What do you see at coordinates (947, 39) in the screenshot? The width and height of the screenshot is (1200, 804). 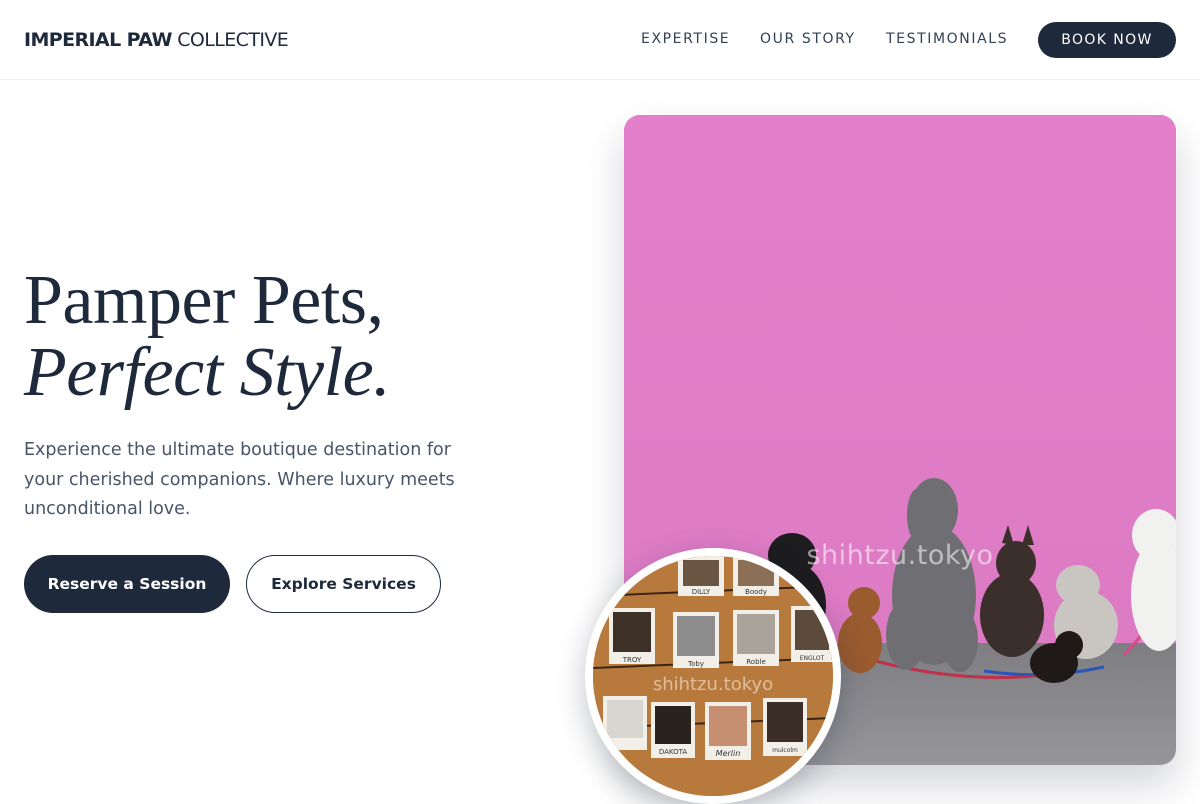 I see `nav-link-testimonials: TESTIMONIALS` at bounding box center [947, 39].